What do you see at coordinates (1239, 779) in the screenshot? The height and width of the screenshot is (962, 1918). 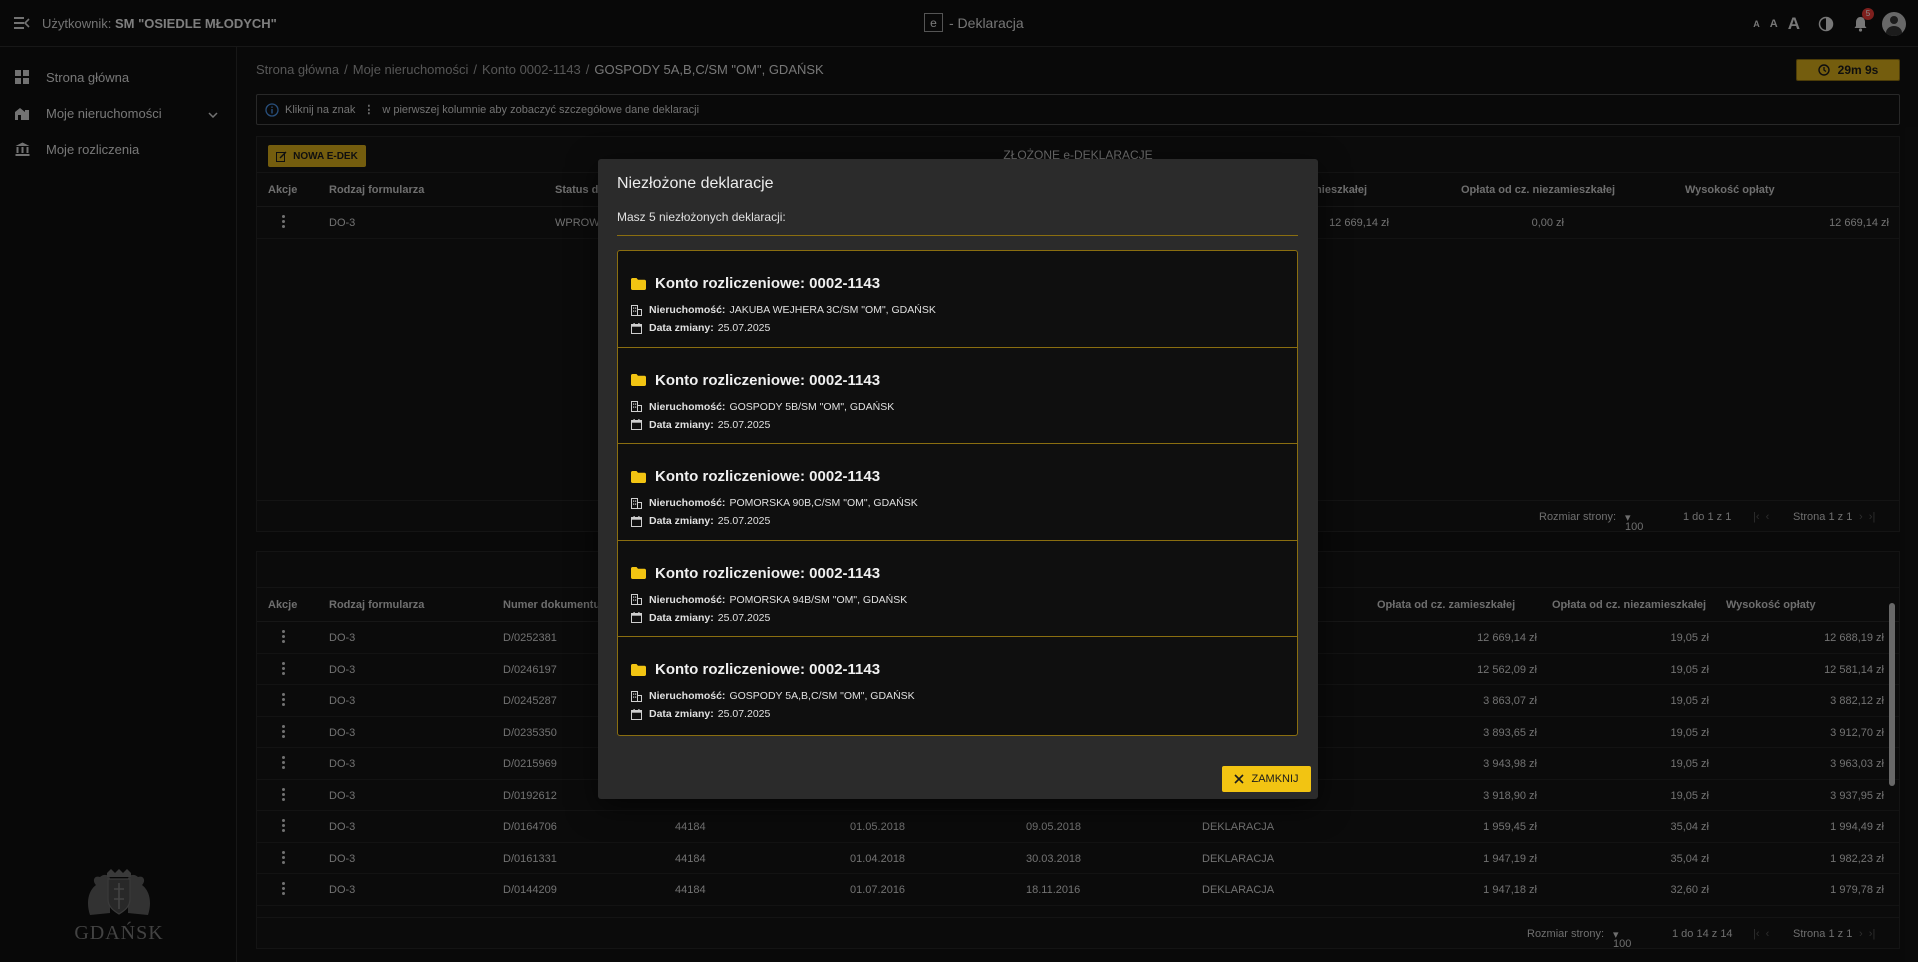 I see `close-icon` at bounding box center [1239, 779].